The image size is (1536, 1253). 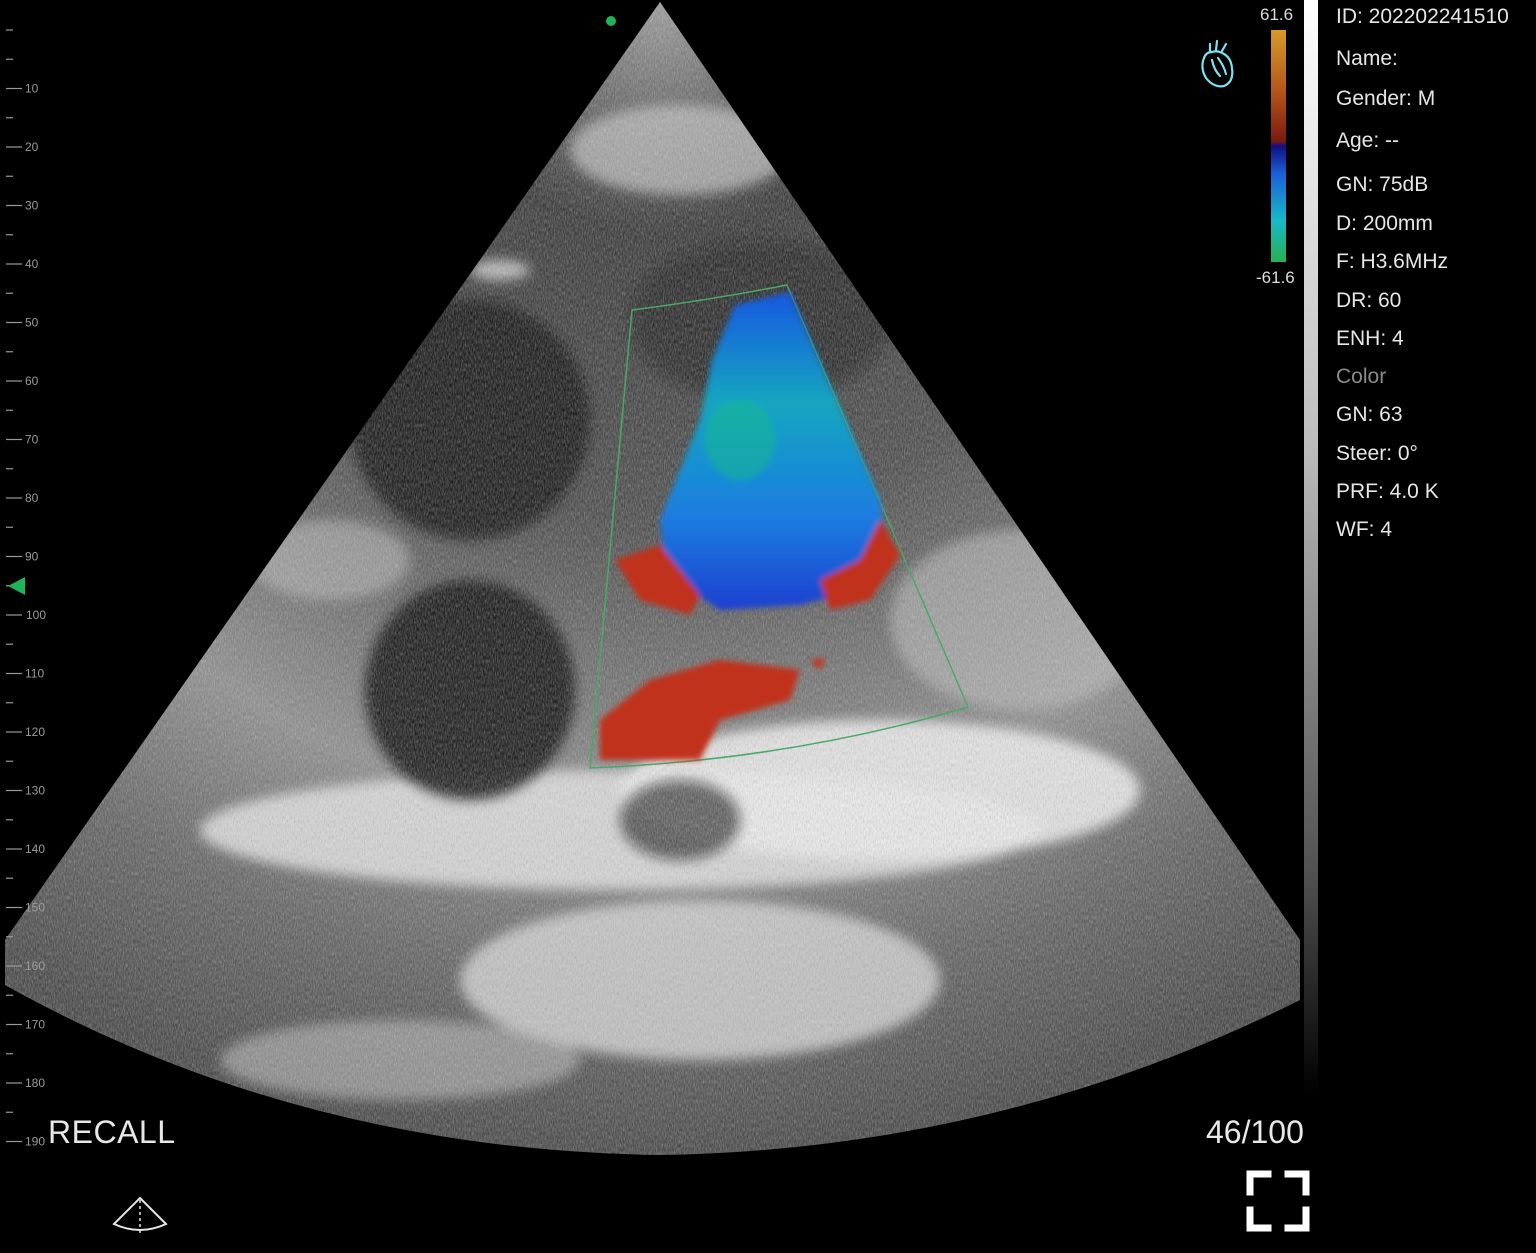 What do you see at coordinates (1367, 58) in the screenshot?
I see `patient-name: Name:` at bounding box center [1367, 58].